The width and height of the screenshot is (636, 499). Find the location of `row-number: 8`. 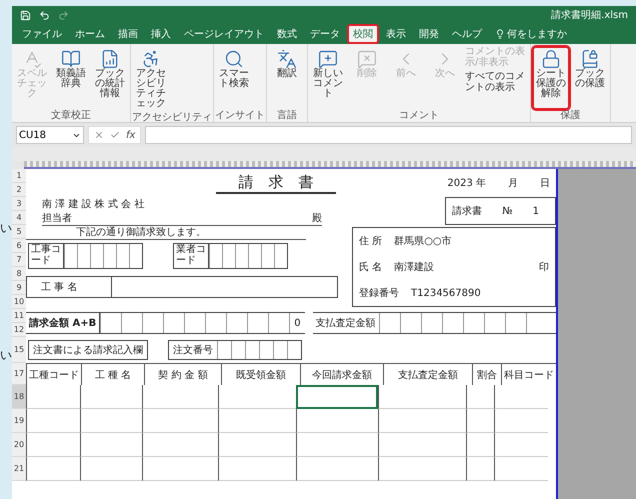

row-number: 8 is located at coordinates (19, 274).